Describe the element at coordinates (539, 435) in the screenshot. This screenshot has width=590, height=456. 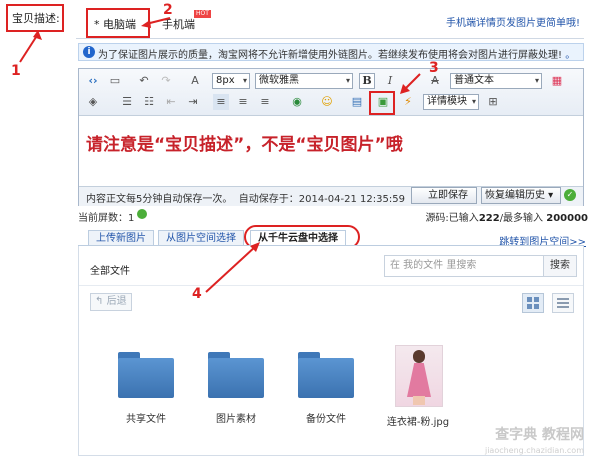
I see `watermark: 查字典 教程网` at that location.